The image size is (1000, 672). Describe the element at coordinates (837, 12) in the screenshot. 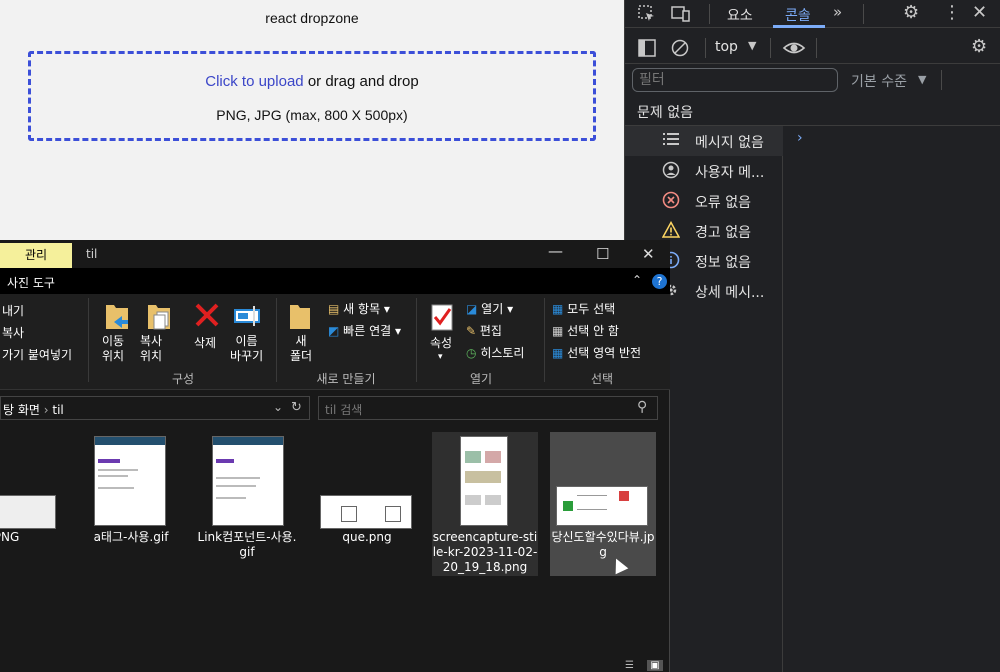

I see `more-tabs-icon: »` at that location.